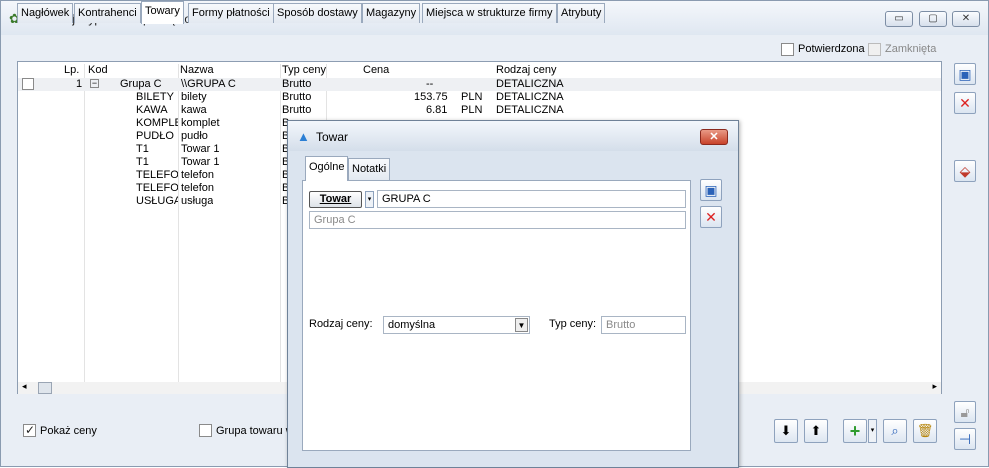  I want to click on table-row: KAWA kawa Brutto 6.81 PLN DETALICZNA, so click(479, 110).